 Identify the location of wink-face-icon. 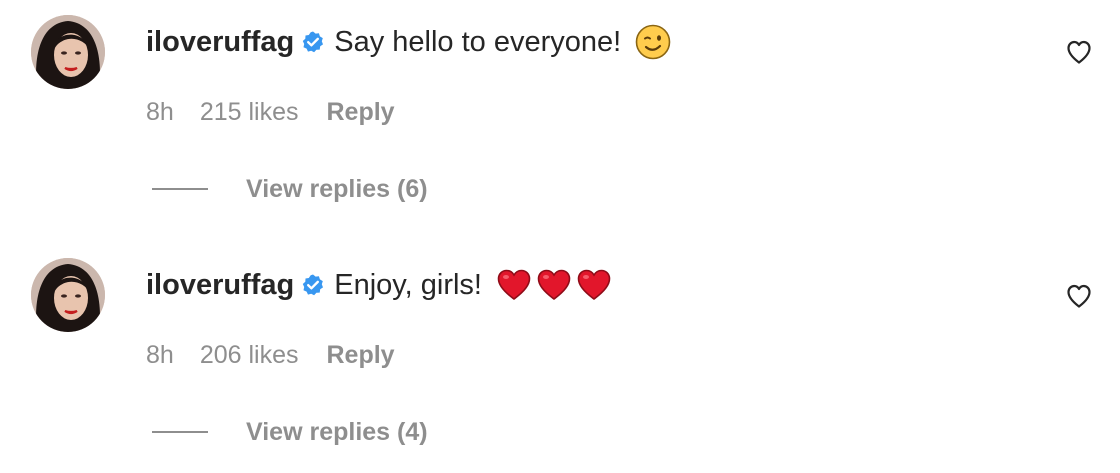
(653, 42).